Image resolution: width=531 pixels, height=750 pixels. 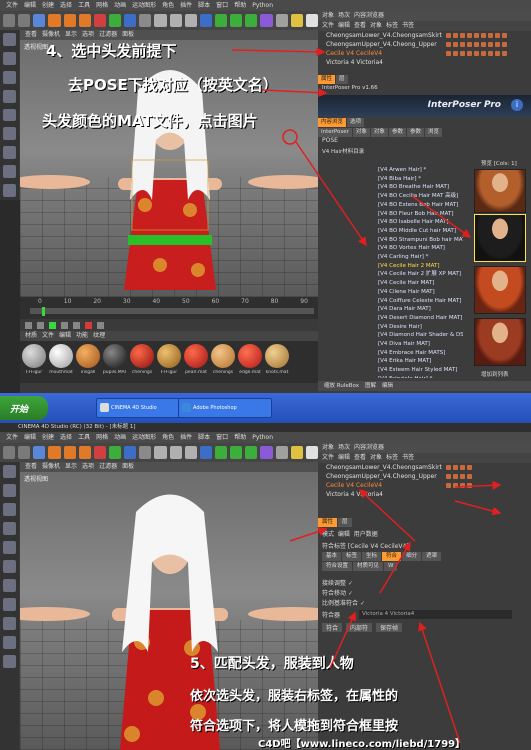 What do you see at coordinates (410, 370) in the screenshot?
I see `hair-mat-item: [V4 Esteem Hair Styled MAT]` at bounding box center [410, 370].